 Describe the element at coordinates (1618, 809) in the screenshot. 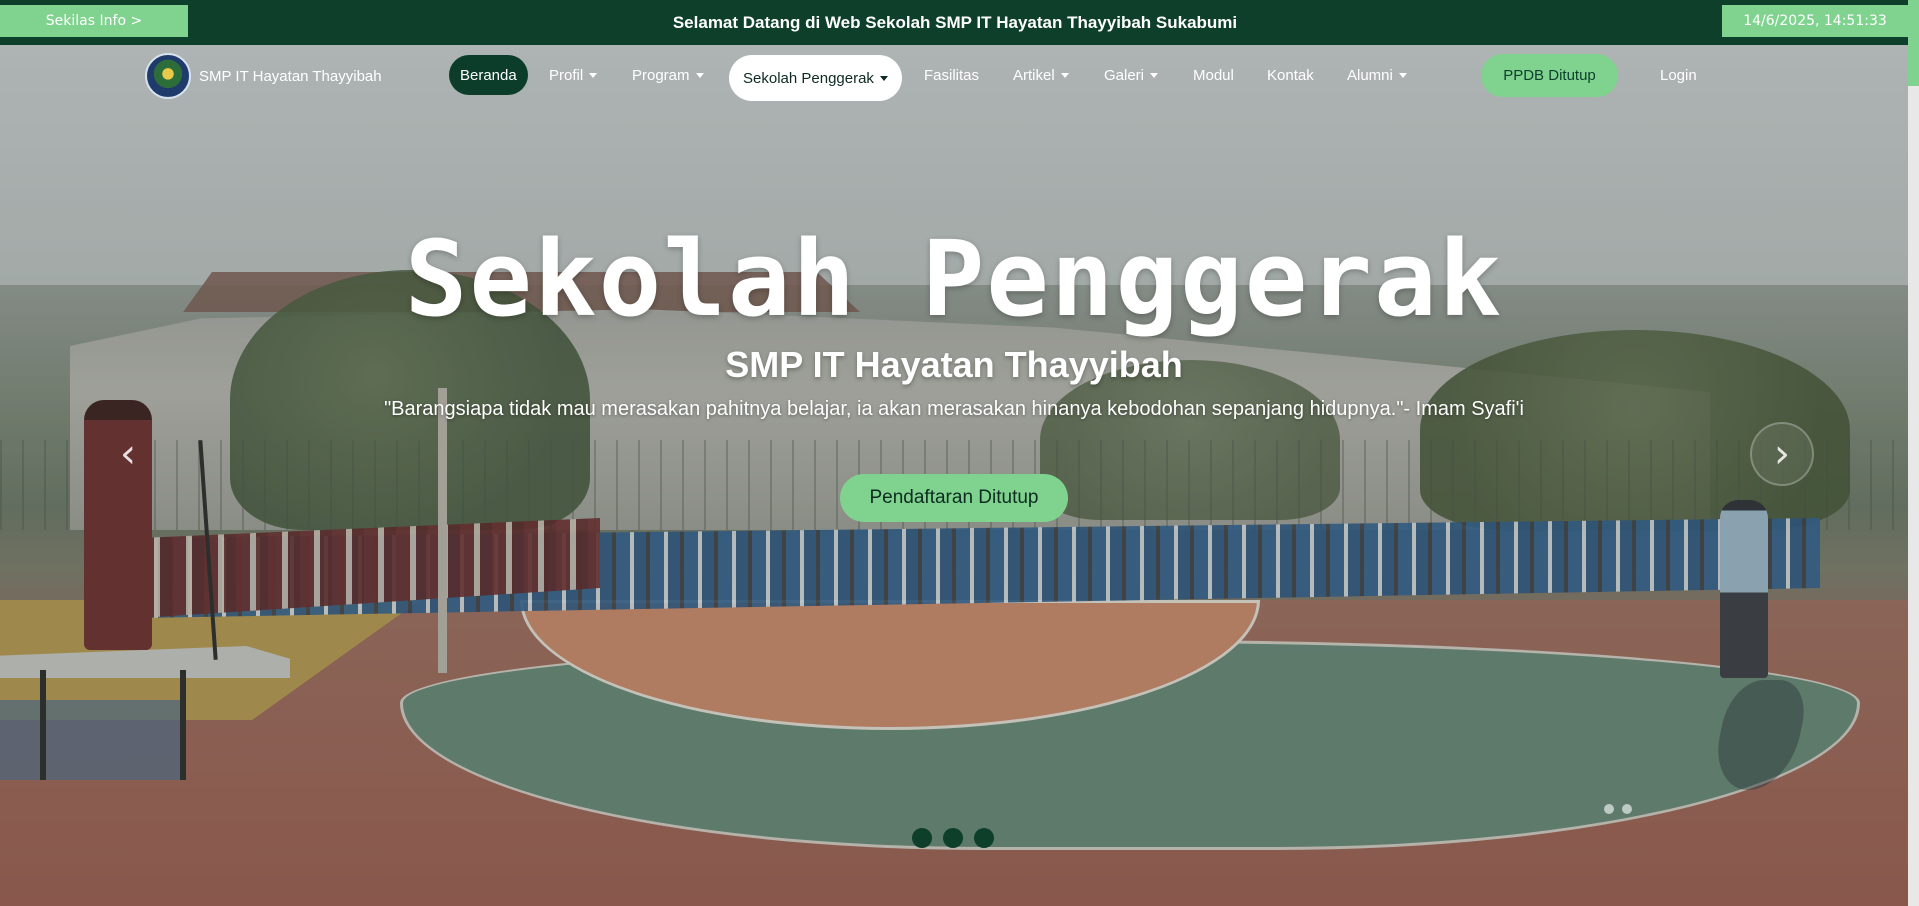

I see `photo-mini-dots` at that location.